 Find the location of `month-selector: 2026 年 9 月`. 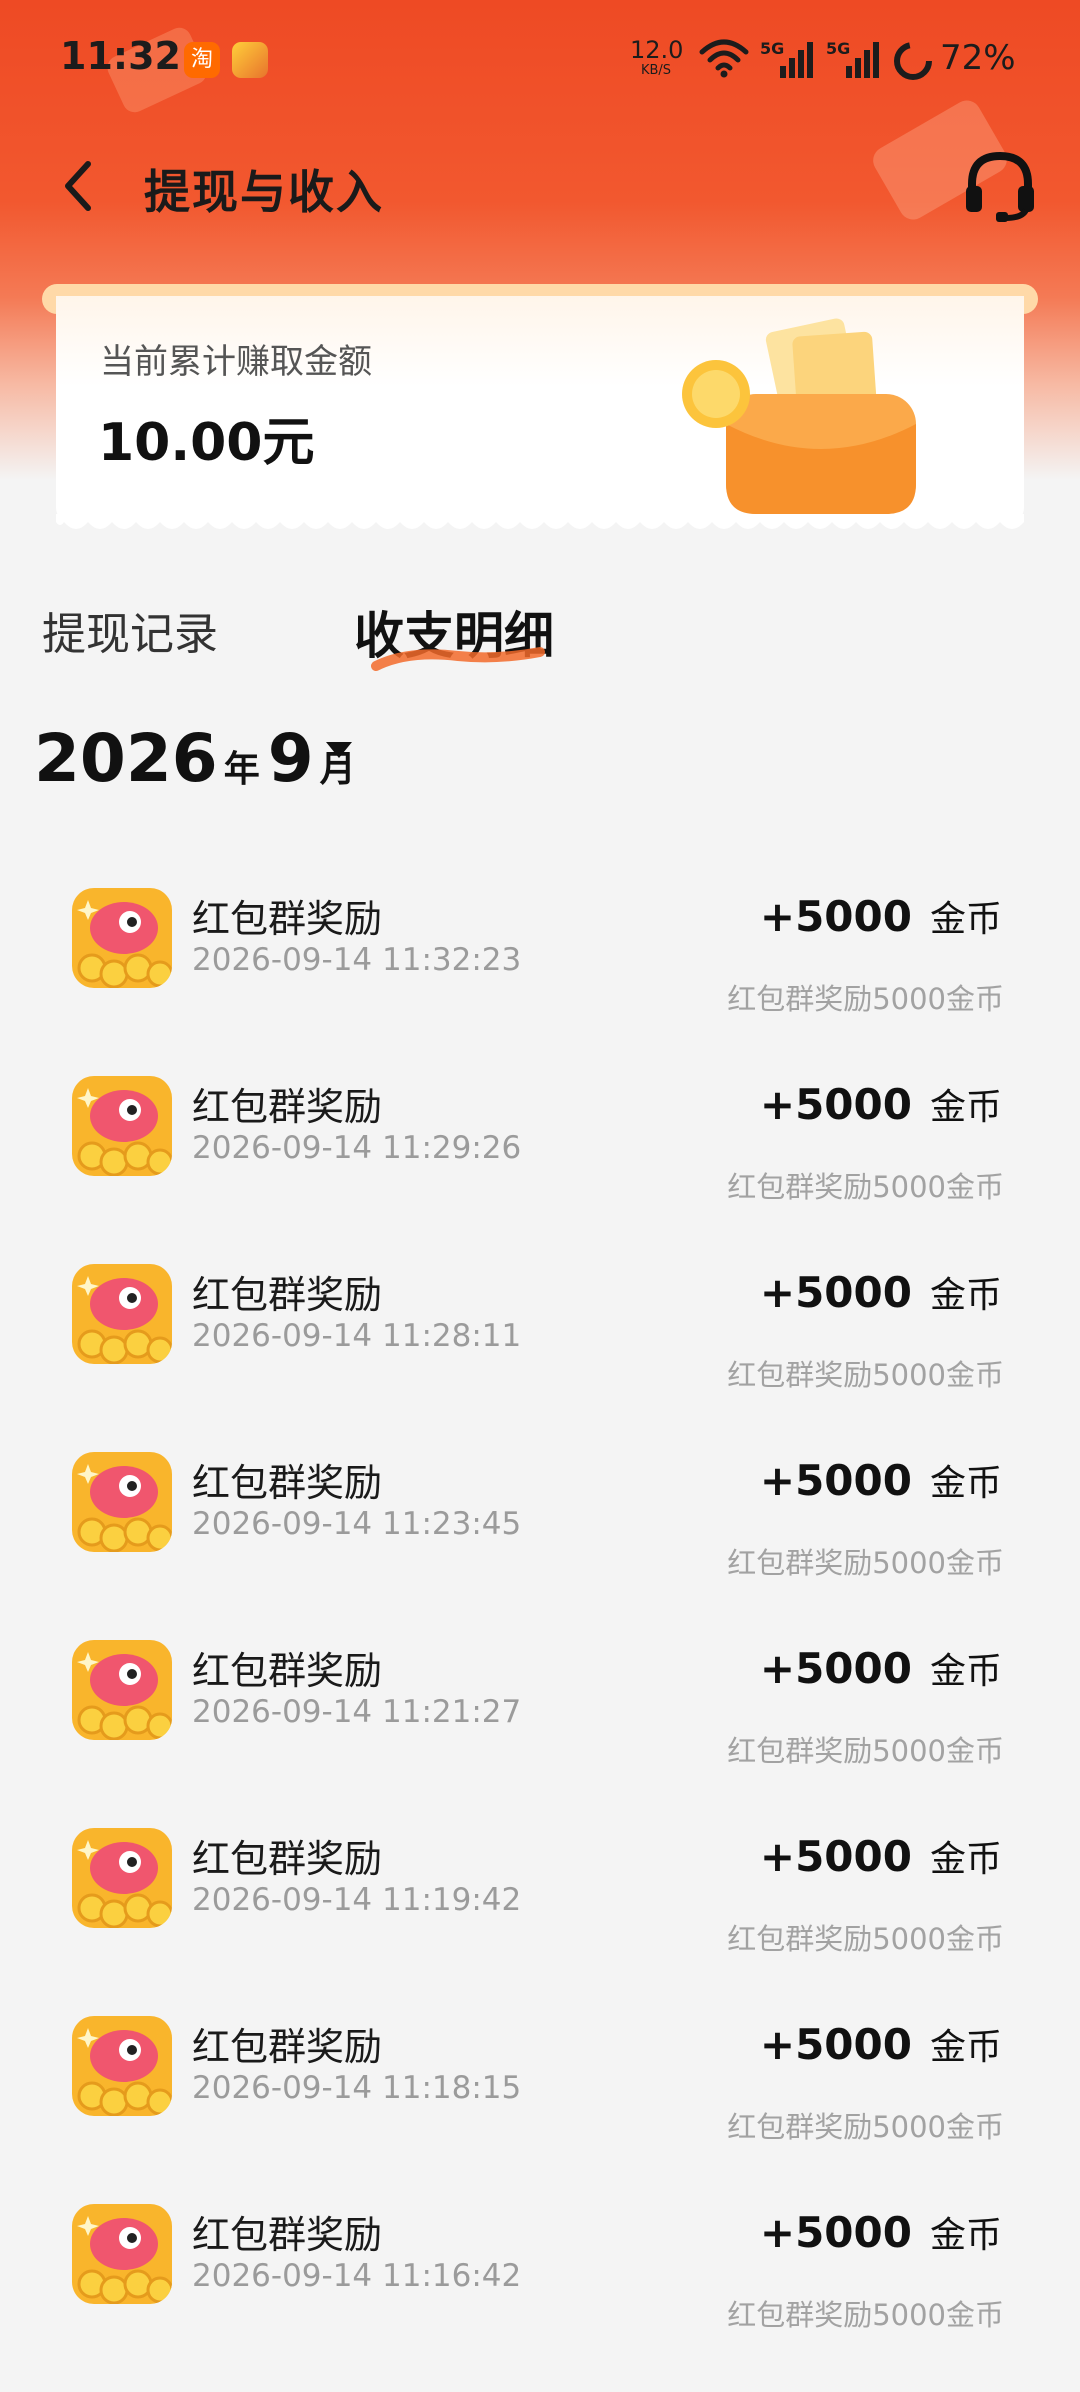

month-selector: 2026 年 9 月 is located at coordinates (199, 760).